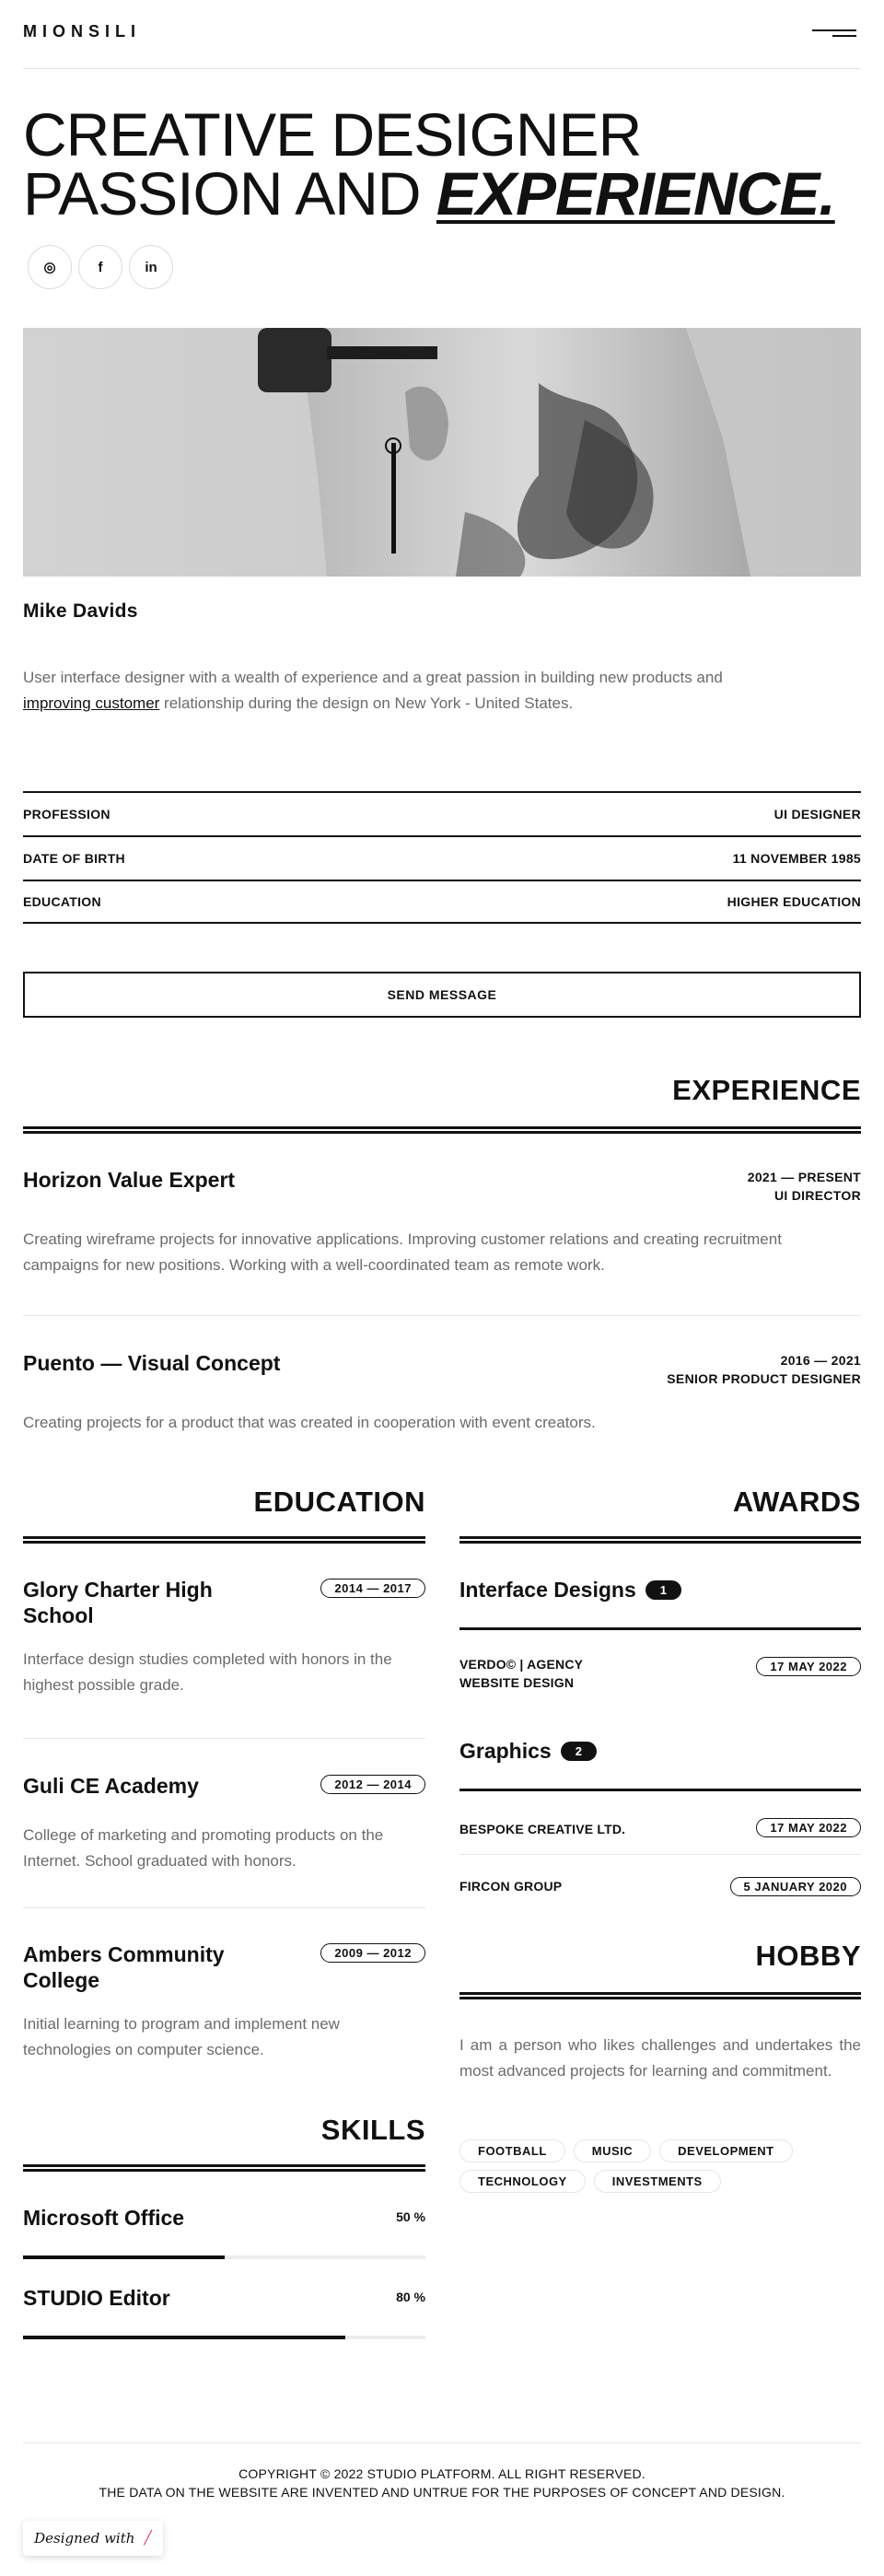 The width and height of the screenshot is (884, 2576). What do you see at coordinates (111, 1786) in the screenshot?
I see `school-name: Guli CE Academy` at bounding box center [111, 1786].